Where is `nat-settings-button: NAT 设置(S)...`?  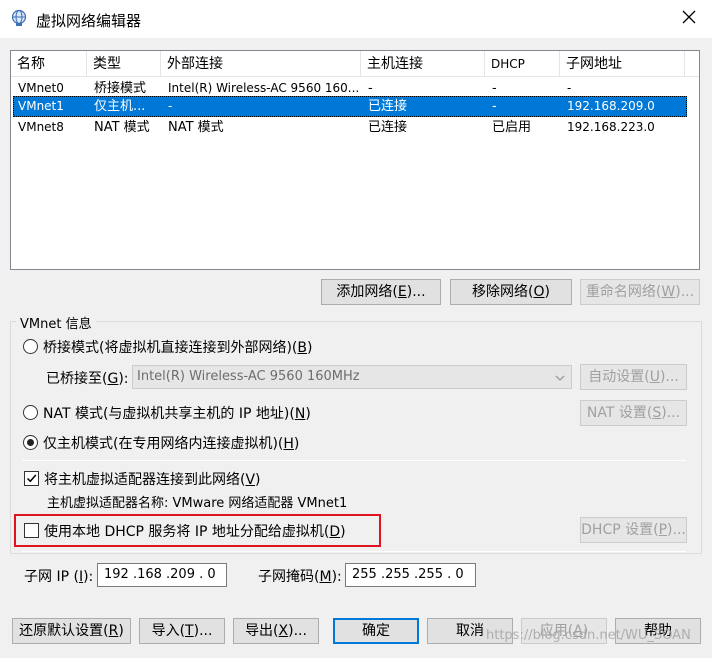 nat-settings-button: NAT 设置(S)... is located at coordinates (633, 413).